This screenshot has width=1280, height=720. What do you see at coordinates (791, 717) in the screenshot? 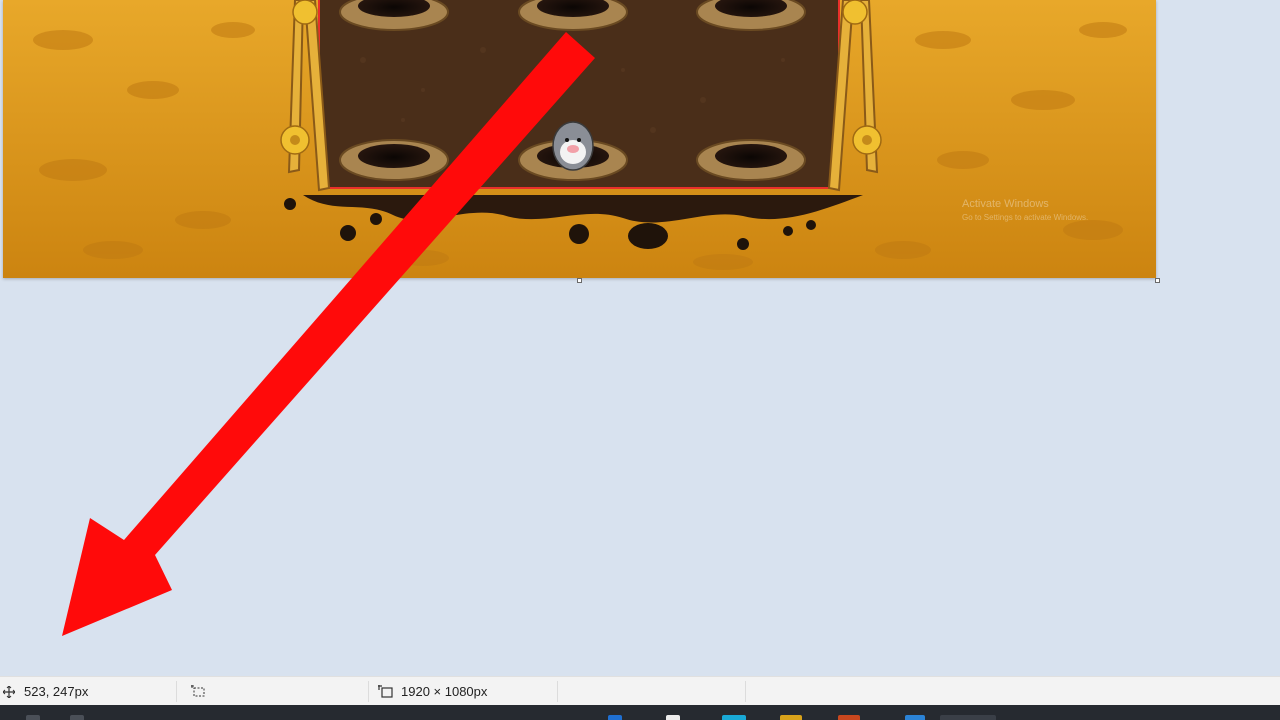
I see `file-explorer-icon` at bounding box center [791, 717].